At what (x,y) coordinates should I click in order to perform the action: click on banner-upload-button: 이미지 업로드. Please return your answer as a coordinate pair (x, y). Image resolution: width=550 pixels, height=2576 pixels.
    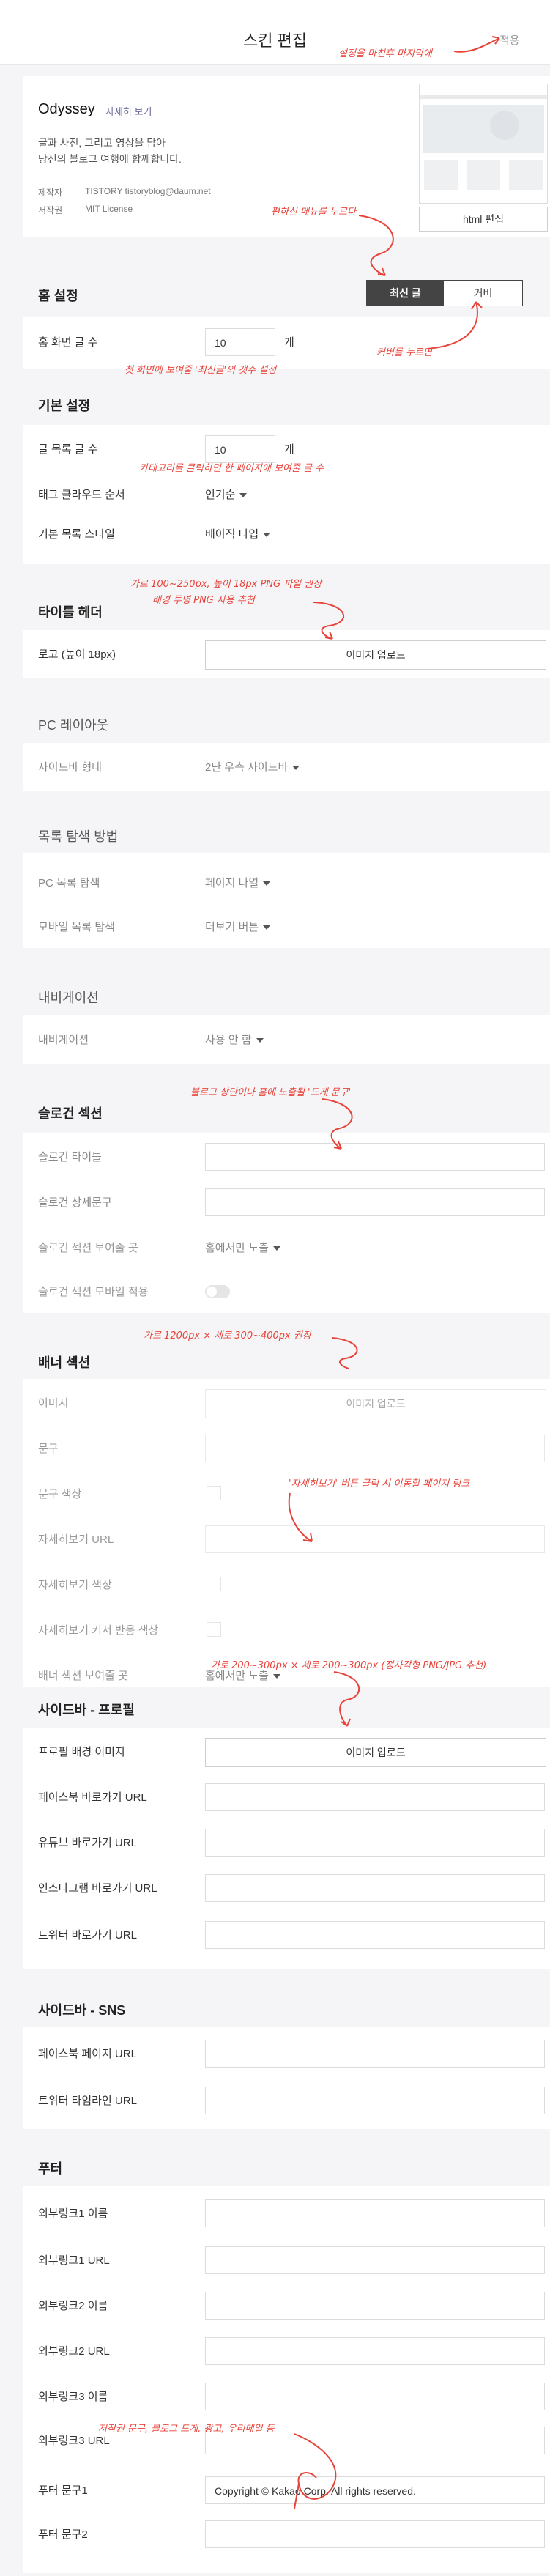
    Looking at the image, I should click on (375, 1403).